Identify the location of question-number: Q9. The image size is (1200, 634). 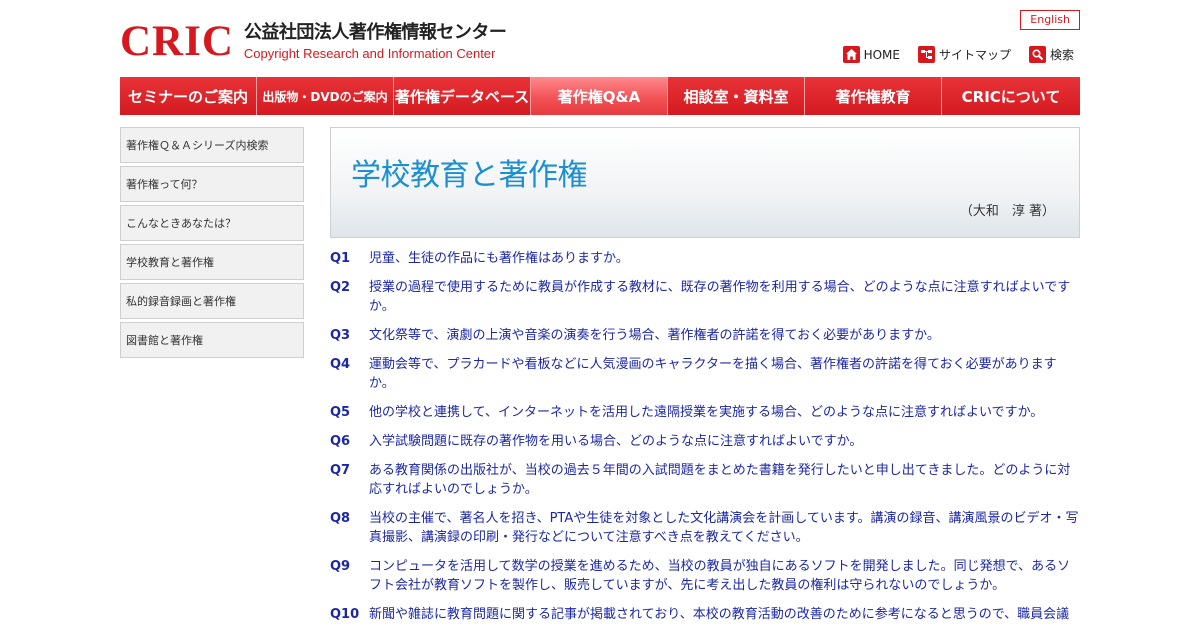
(340, 566).